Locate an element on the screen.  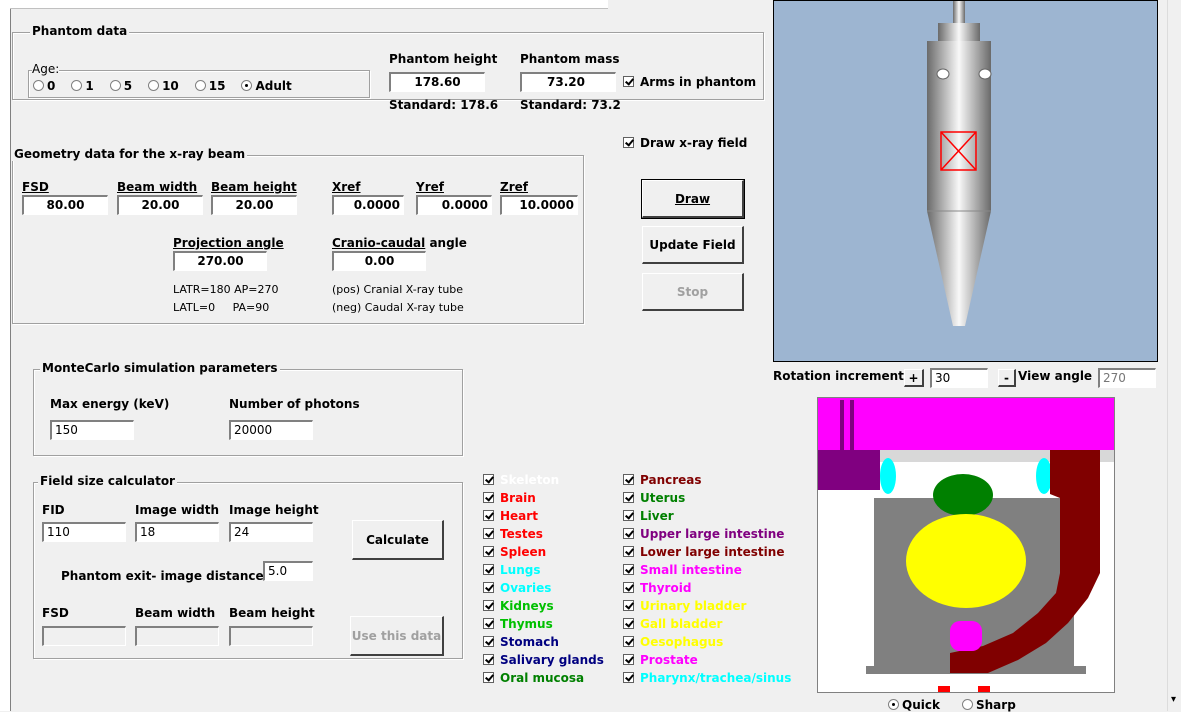
organ-checkbox: Gall bladder is located at coordinates (672, 624).